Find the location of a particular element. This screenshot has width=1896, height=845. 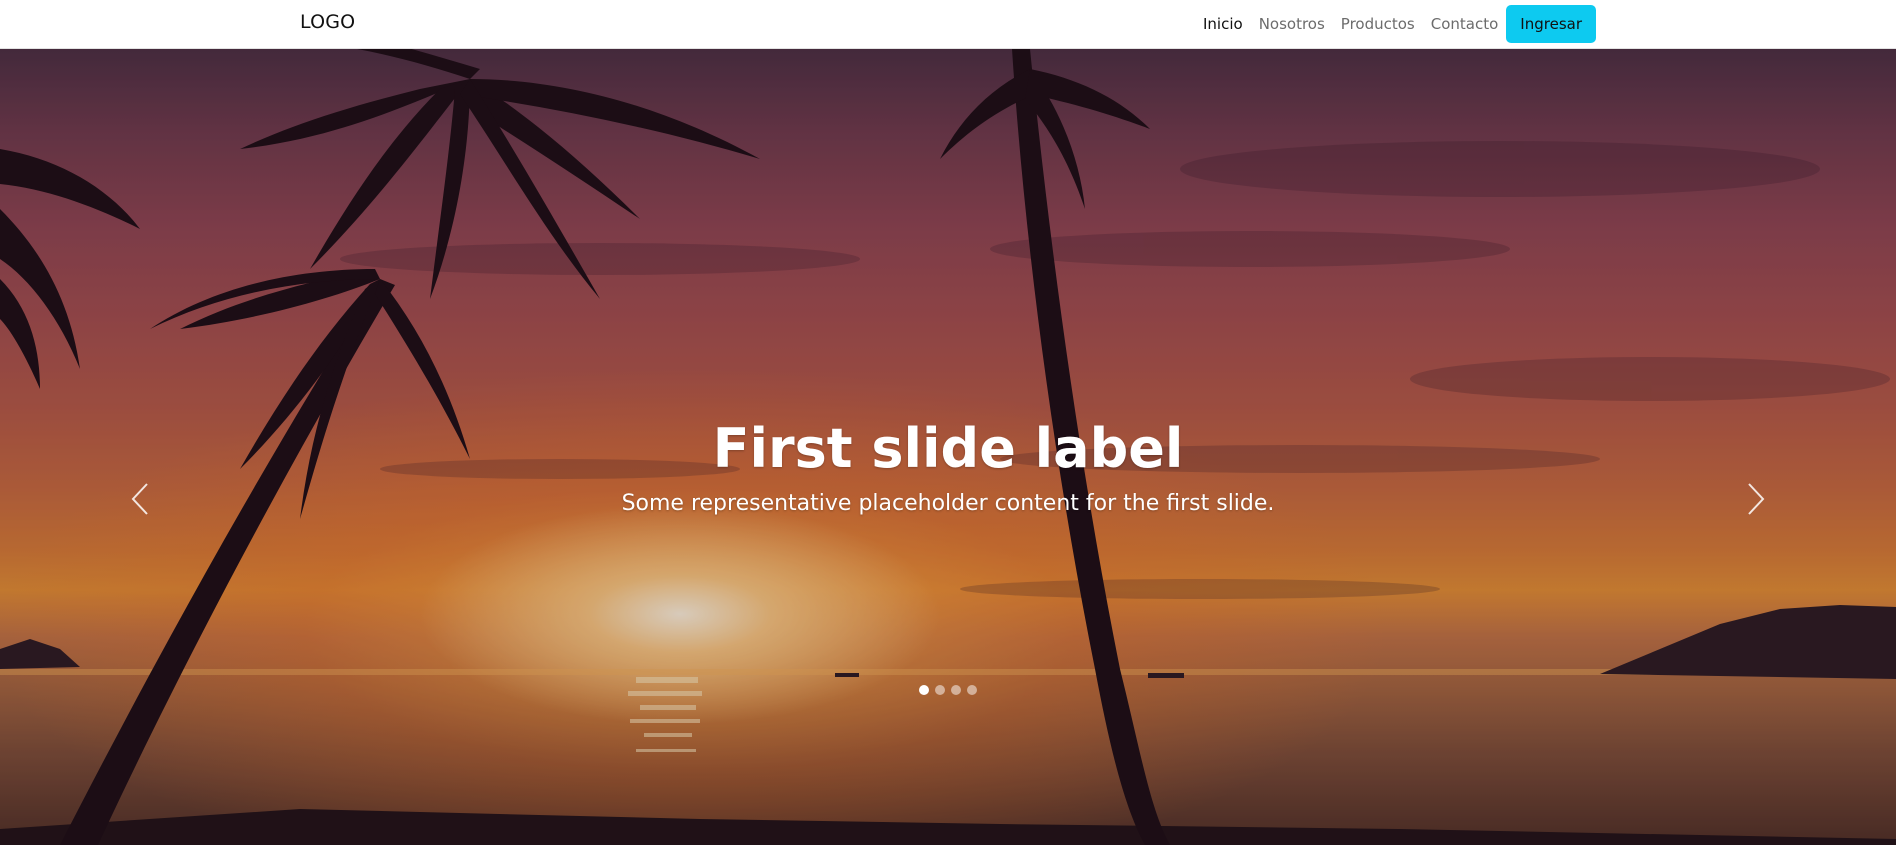

carousel-next-button is located at coordinates (1756, 499).